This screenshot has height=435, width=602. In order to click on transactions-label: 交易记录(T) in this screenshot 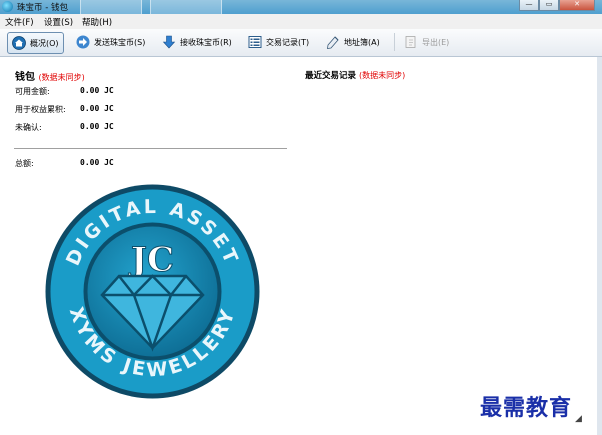, I will do `click(288, 42)`.